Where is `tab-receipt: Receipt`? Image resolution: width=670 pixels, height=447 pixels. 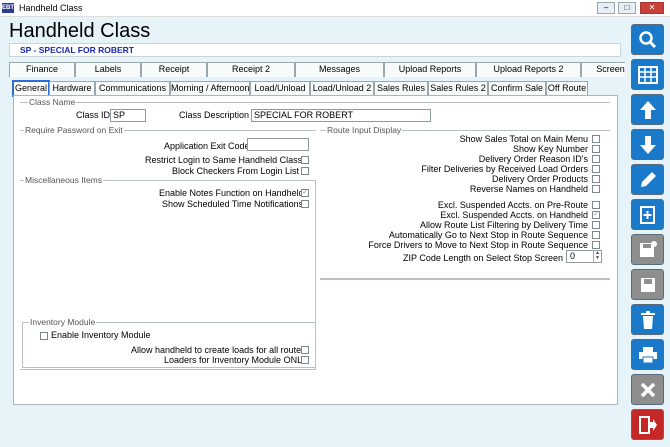 tab-receipt: Receipt is located at coordinates (174, 69).